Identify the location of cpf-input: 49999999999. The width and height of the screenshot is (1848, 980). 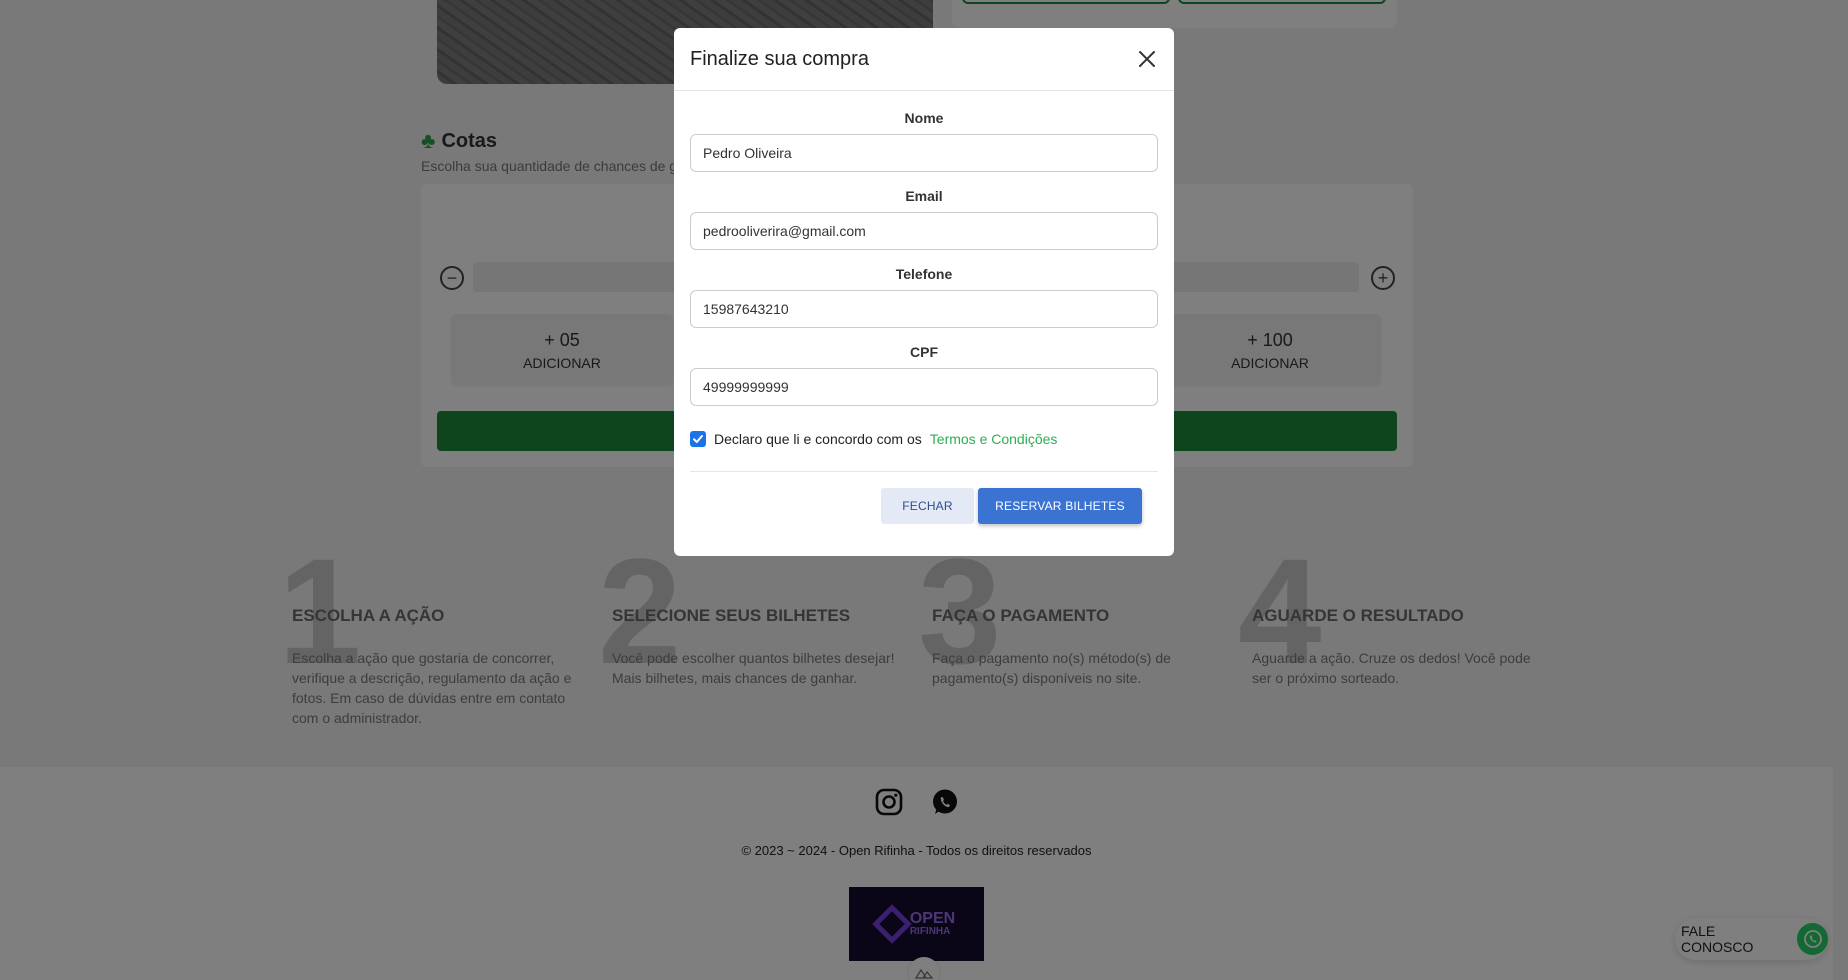
(924, 387).